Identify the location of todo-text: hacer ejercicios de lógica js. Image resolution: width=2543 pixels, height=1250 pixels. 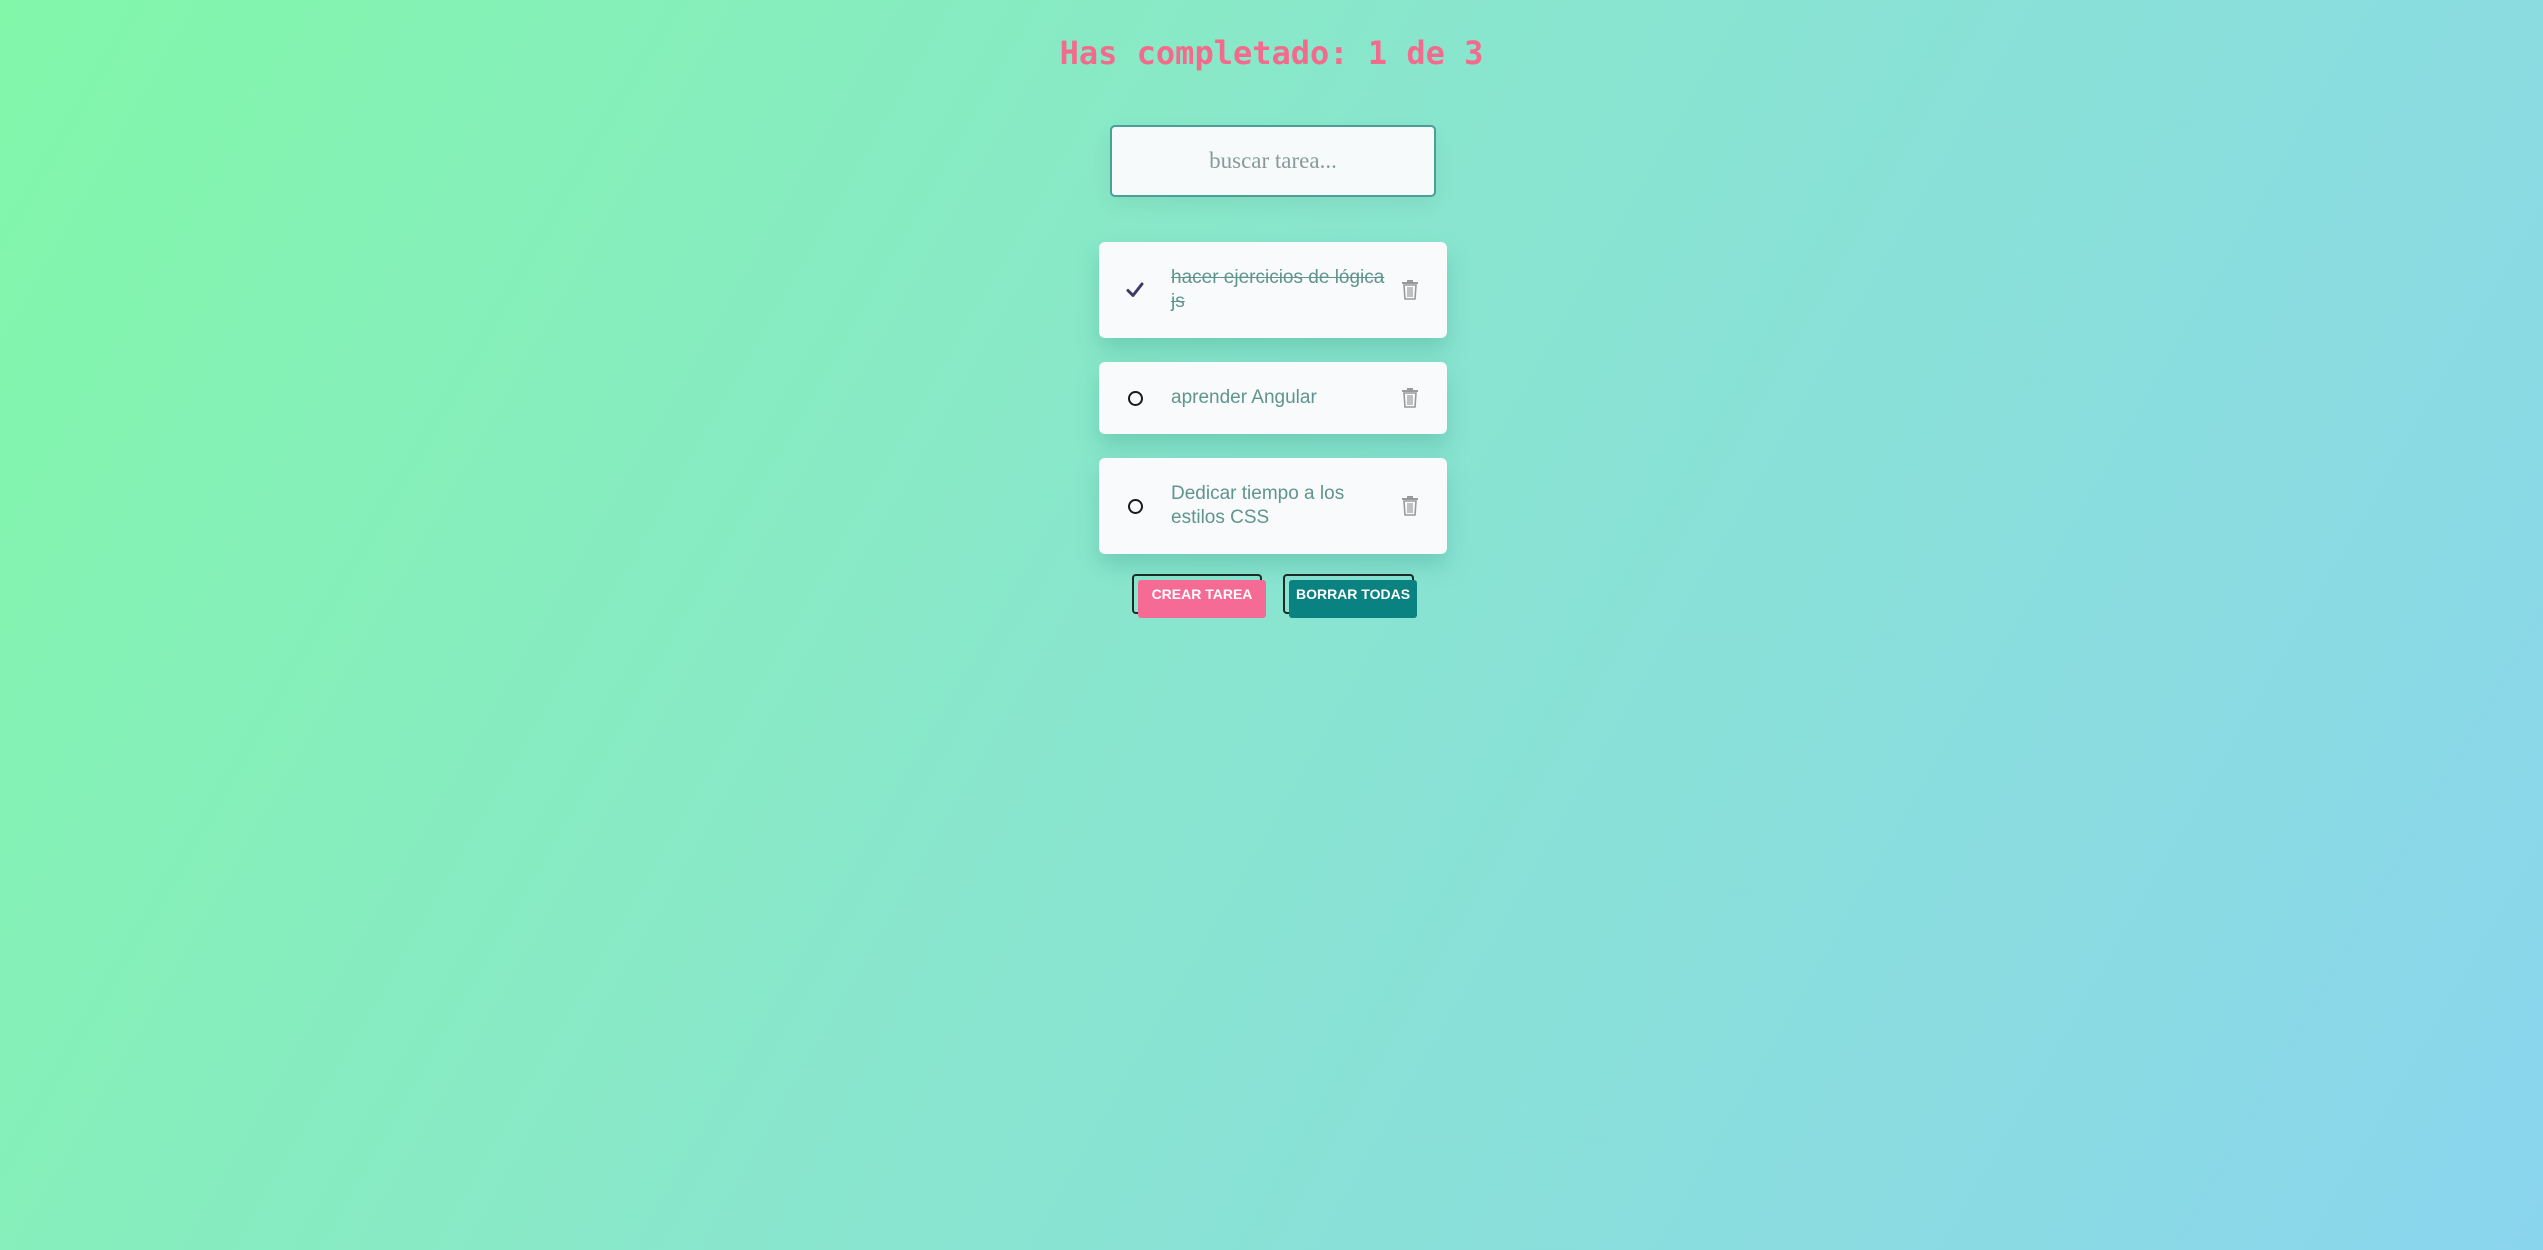
(1278, 289).